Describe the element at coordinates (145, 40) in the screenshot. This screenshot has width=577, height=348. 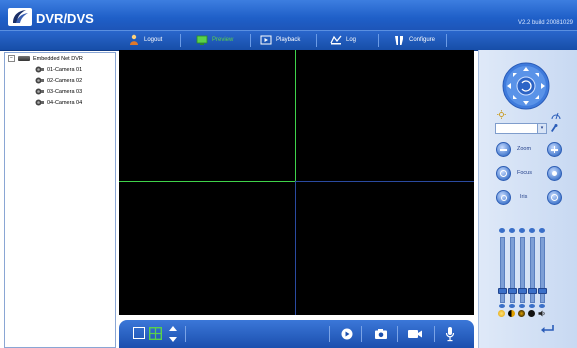
I see `menu-logout: Logout` at that location.